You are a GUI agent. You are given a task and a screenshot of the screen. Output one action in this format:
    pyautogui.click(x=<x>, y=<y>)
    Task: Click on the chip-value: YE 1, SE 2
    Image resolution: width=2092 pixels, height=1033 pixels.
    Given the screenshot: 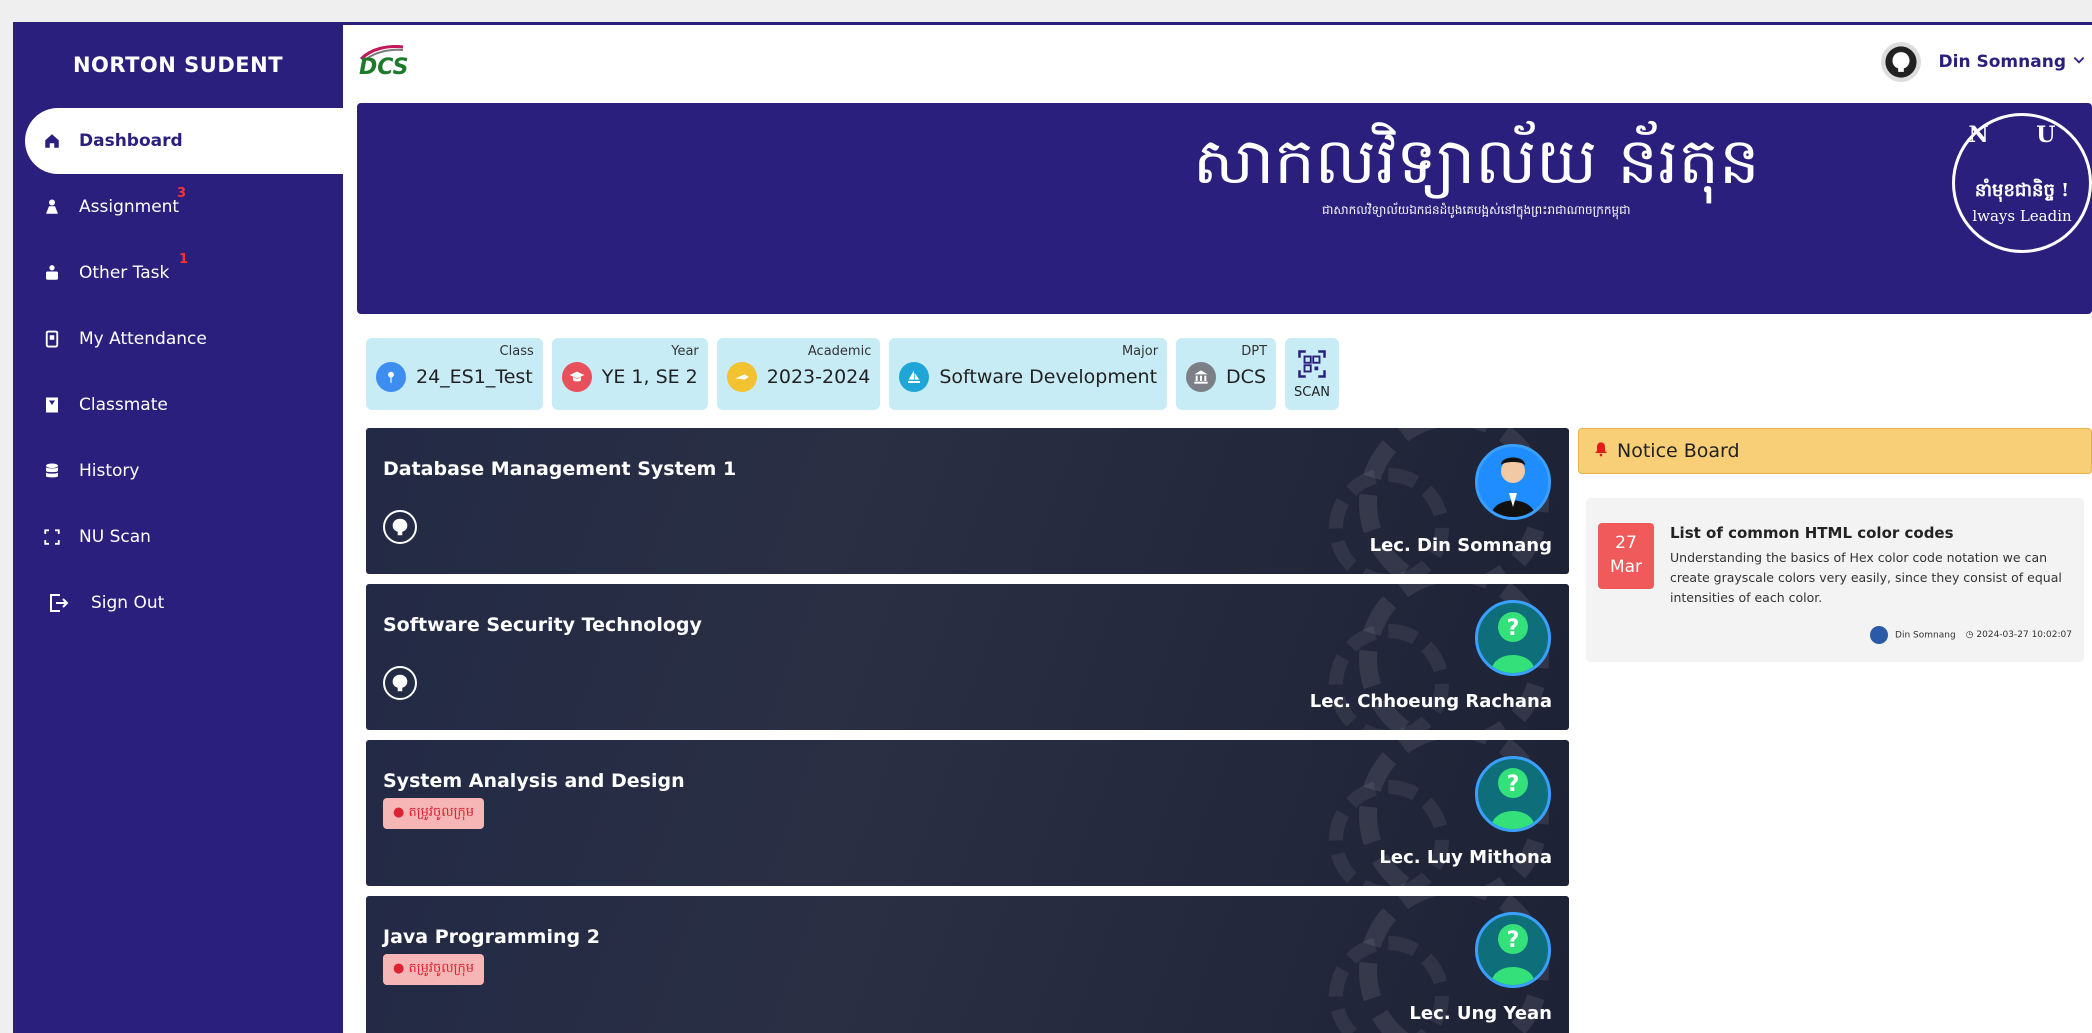 What is the action you would take?
    pyautogui.click(x=649, y=377)
    